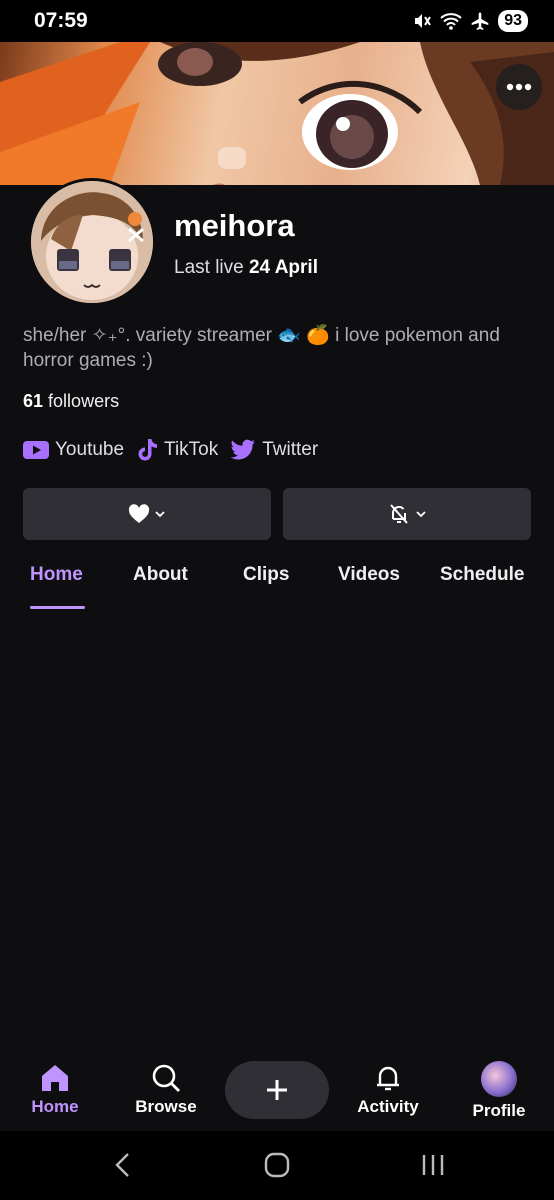 This screenshot has height=1200, width=554. I want to click on tiktok-icon, so click(148, 450).